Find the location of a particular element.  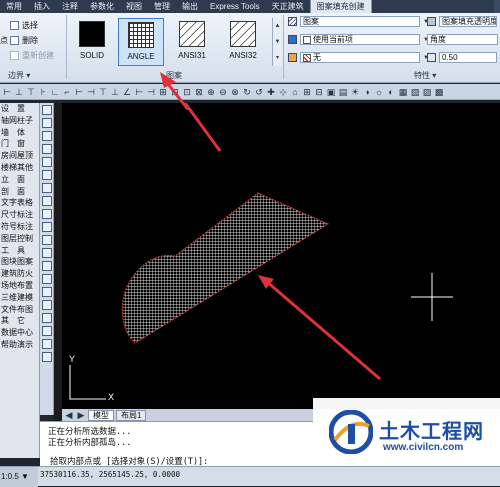

side-menu-item-doors-windows: 门 窗 is located at coordinates (19, 144).